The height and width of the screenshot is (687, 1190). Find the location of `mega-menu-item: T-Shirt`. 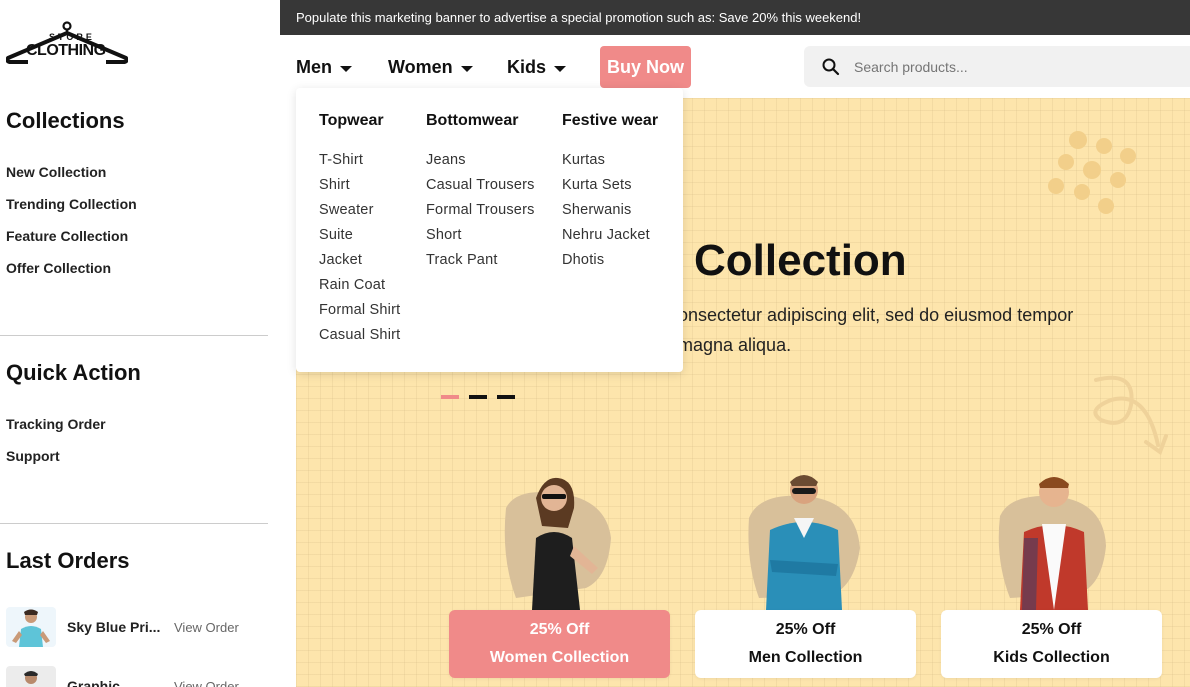

mega-menu-item: T-Shirt is located at coordinates (359, 164).